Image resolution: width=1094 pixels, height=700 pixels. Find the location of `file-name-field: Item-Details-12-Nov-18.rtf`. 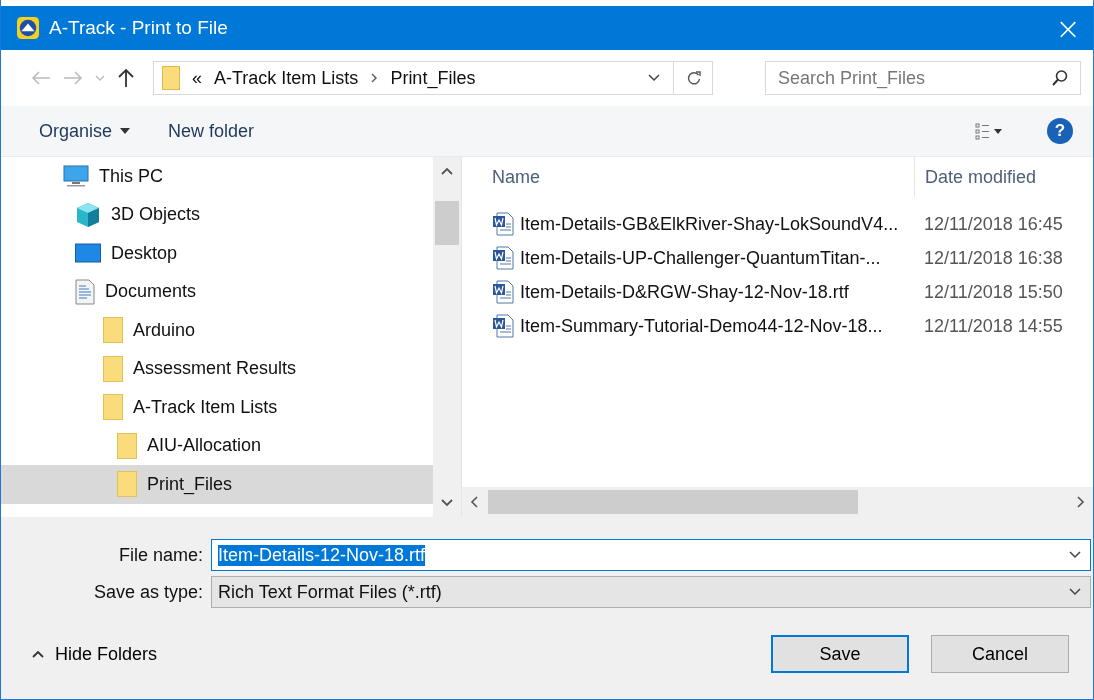

file-name-field: Item-Details-12-Nov-18.rtf is located at coordinates (651, 555).